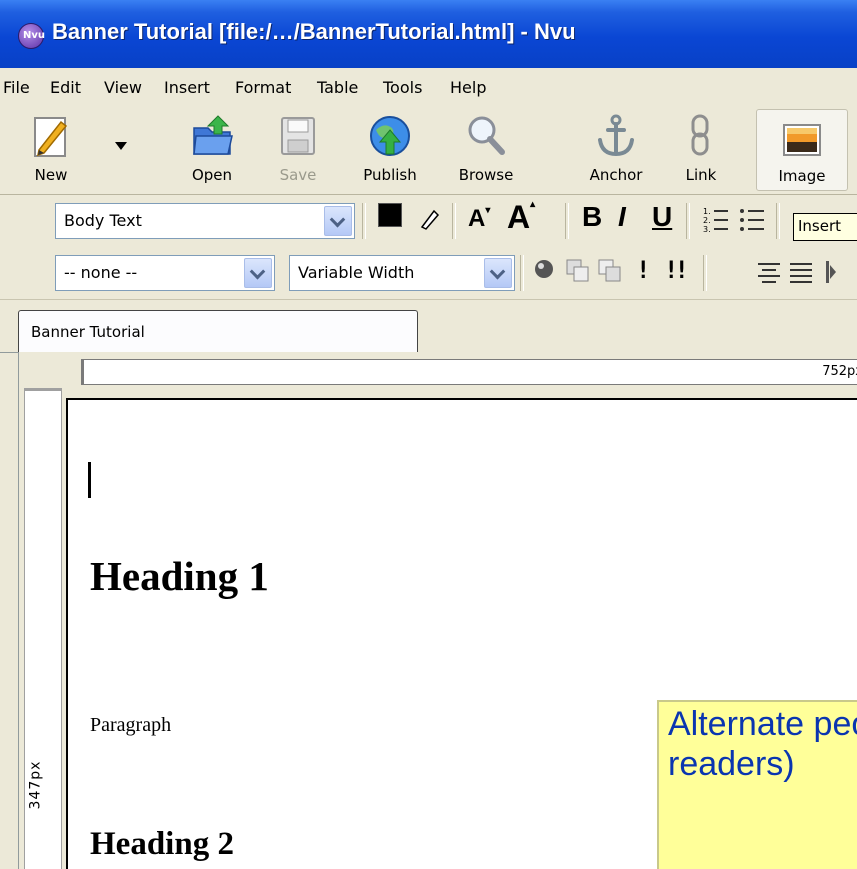  What do you see at coordinates (390, 175) in the screenshot?
I see `publish-label: Publish` at bounding box center [390, 175].